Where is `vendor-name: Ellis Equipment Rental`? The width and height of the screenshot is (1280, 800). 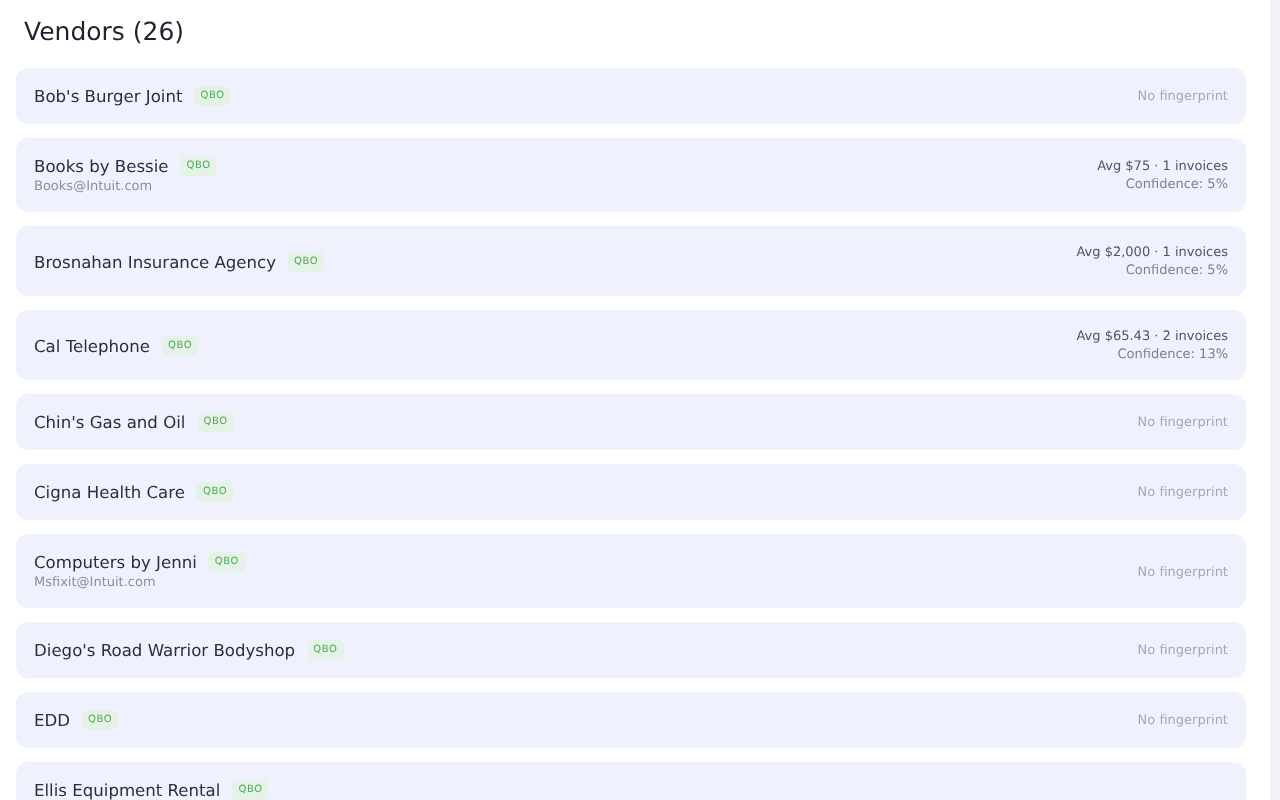
vendor-name: Ellis Equipment Rental is located at coordinates (127, 790).